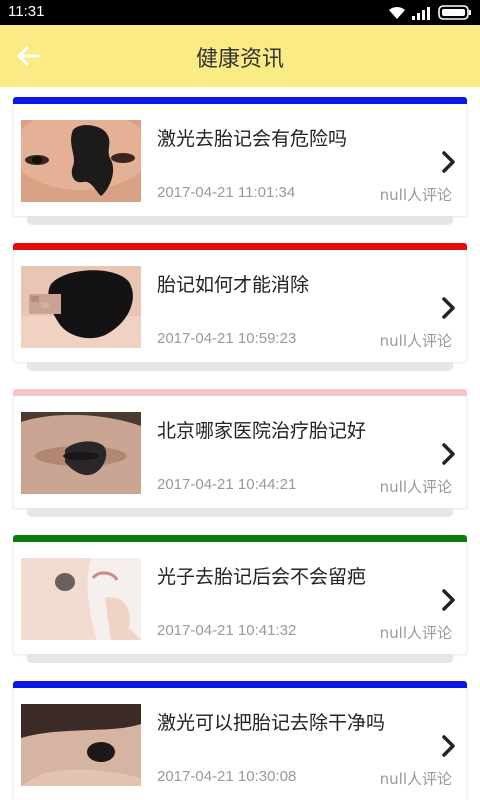  Describe the element at coordinates (227, 630) in the screenshot. I see `news-time: 2017-04-21 10:41:32` at that location.